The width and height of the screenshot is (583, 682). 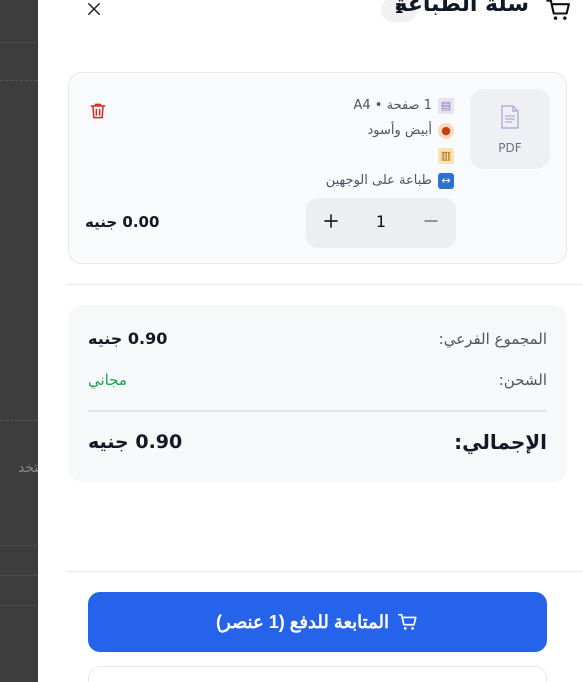 I want to click on total-row: الإجمالي: 0.90 جنيه, so click(x=317, y=442).